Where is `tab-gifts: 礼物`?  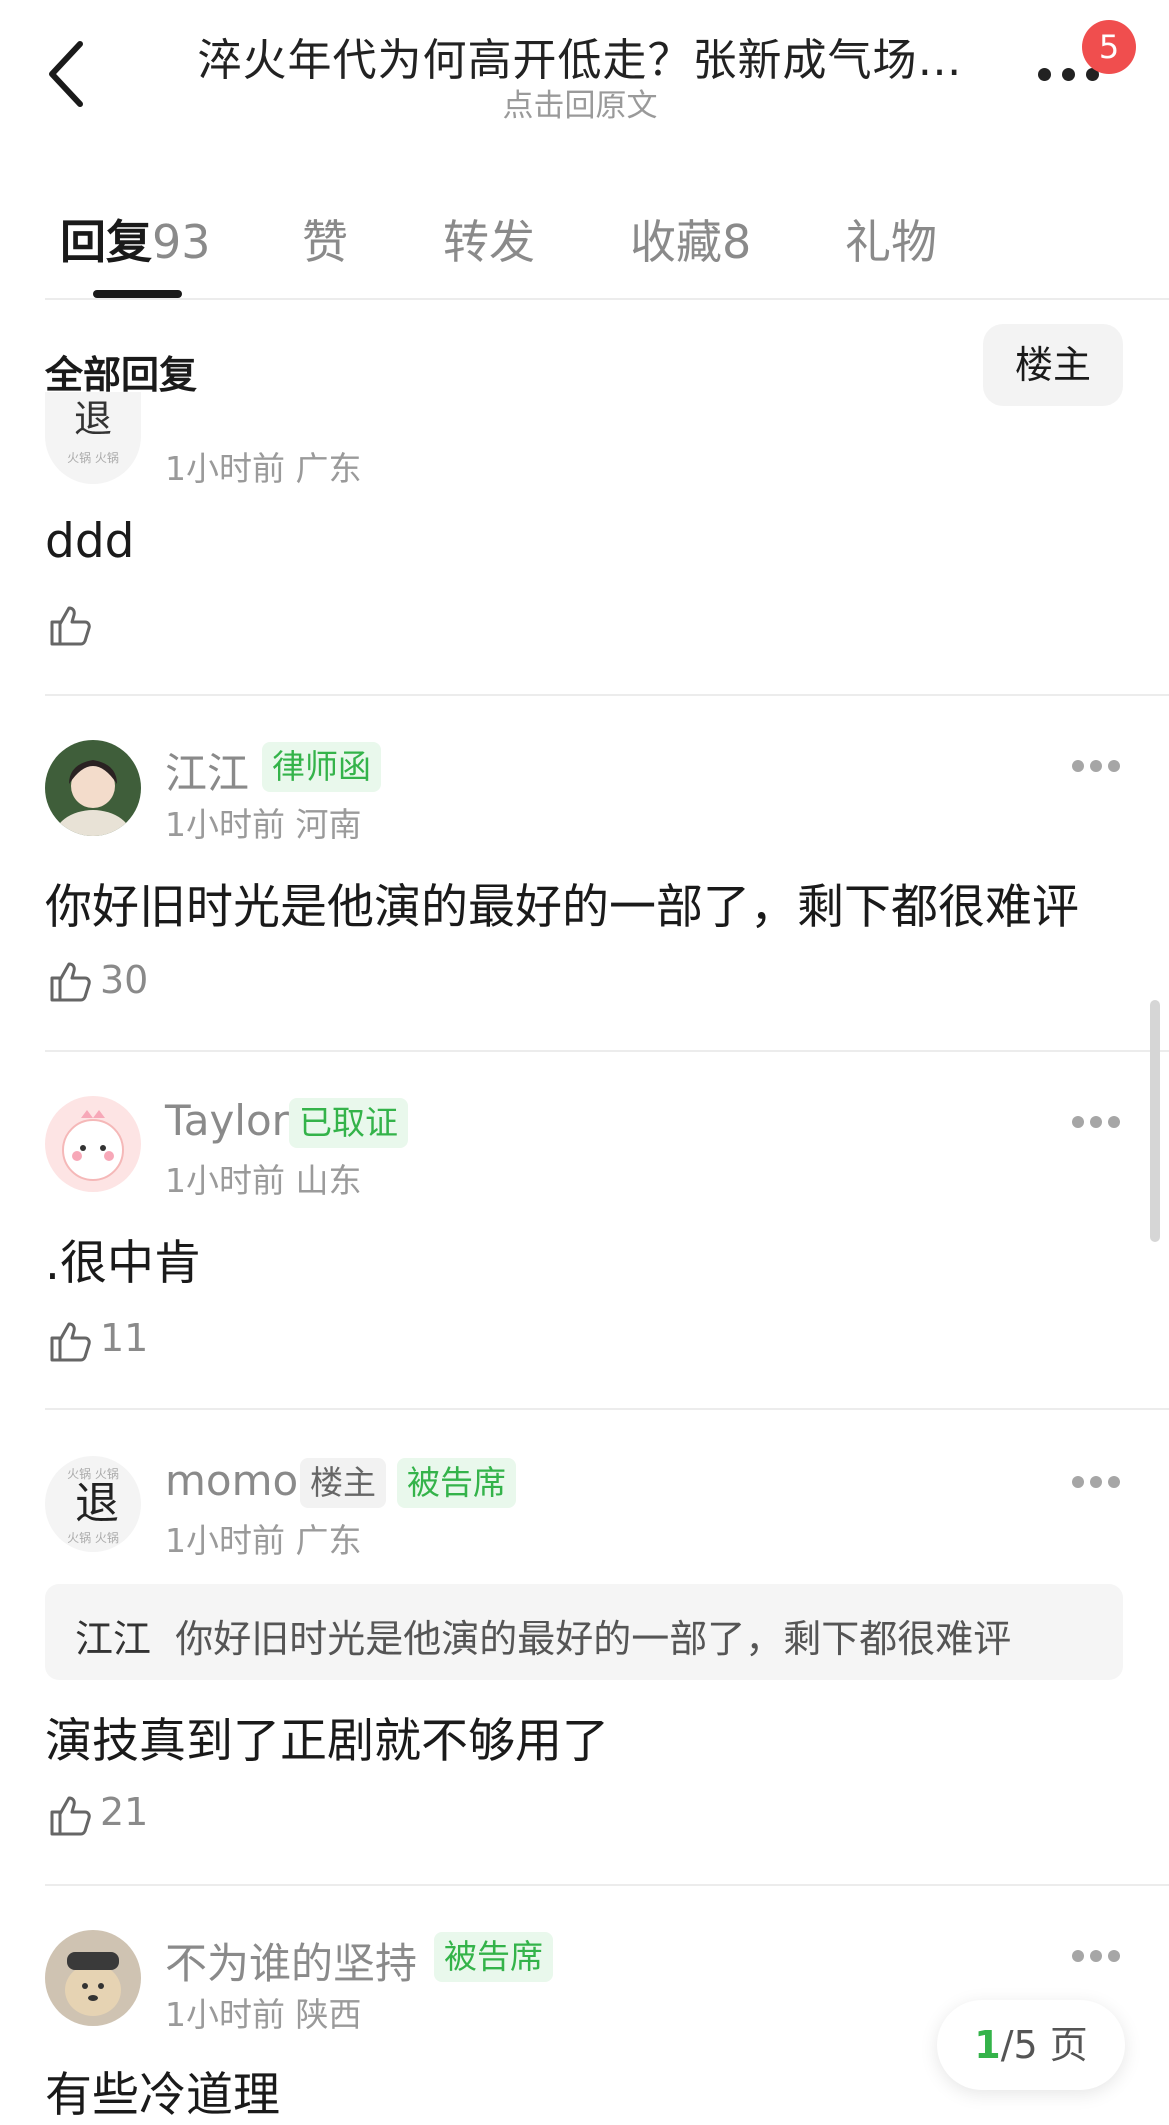
tab-gifts: 礼物 is located at coordinates (891, 239).